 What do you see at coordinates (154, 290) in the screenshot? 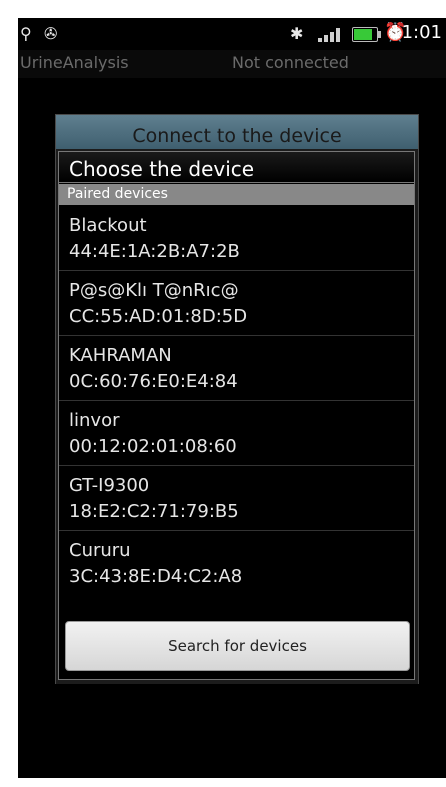
I see `device-name: P@s@Klı T@nRıc@` at bounding box center [154, 290].